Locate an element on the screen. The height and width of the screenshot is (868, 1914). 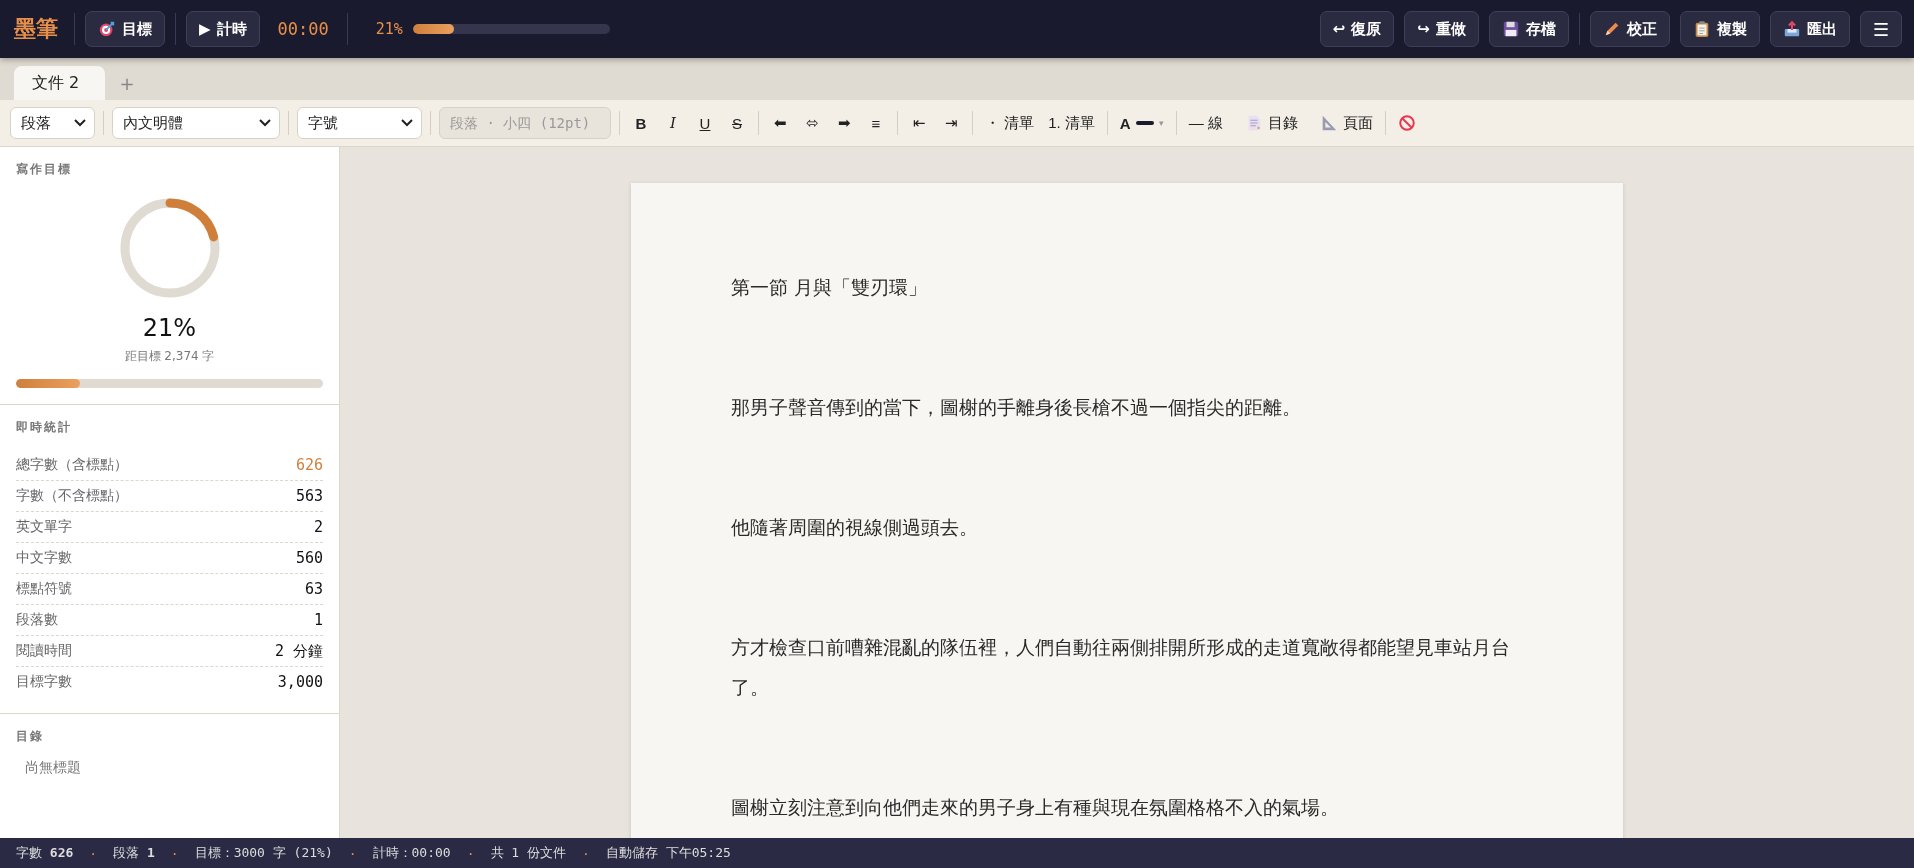
toolbar-button: 存檔 is located at coordinates (1528, 29).